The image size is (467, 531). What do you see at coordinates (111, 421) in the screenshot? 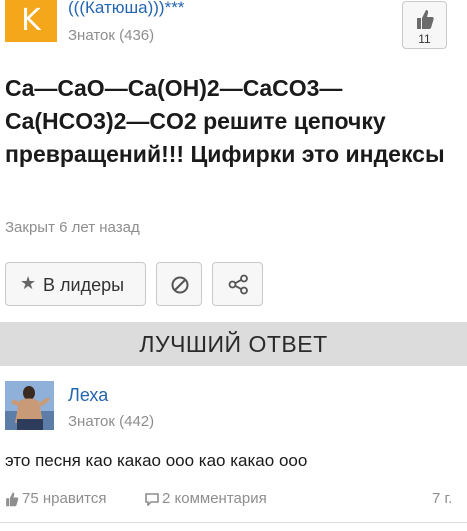
I see `answer-author-rank: Знаток (442)` at bounding box center [111, 421].